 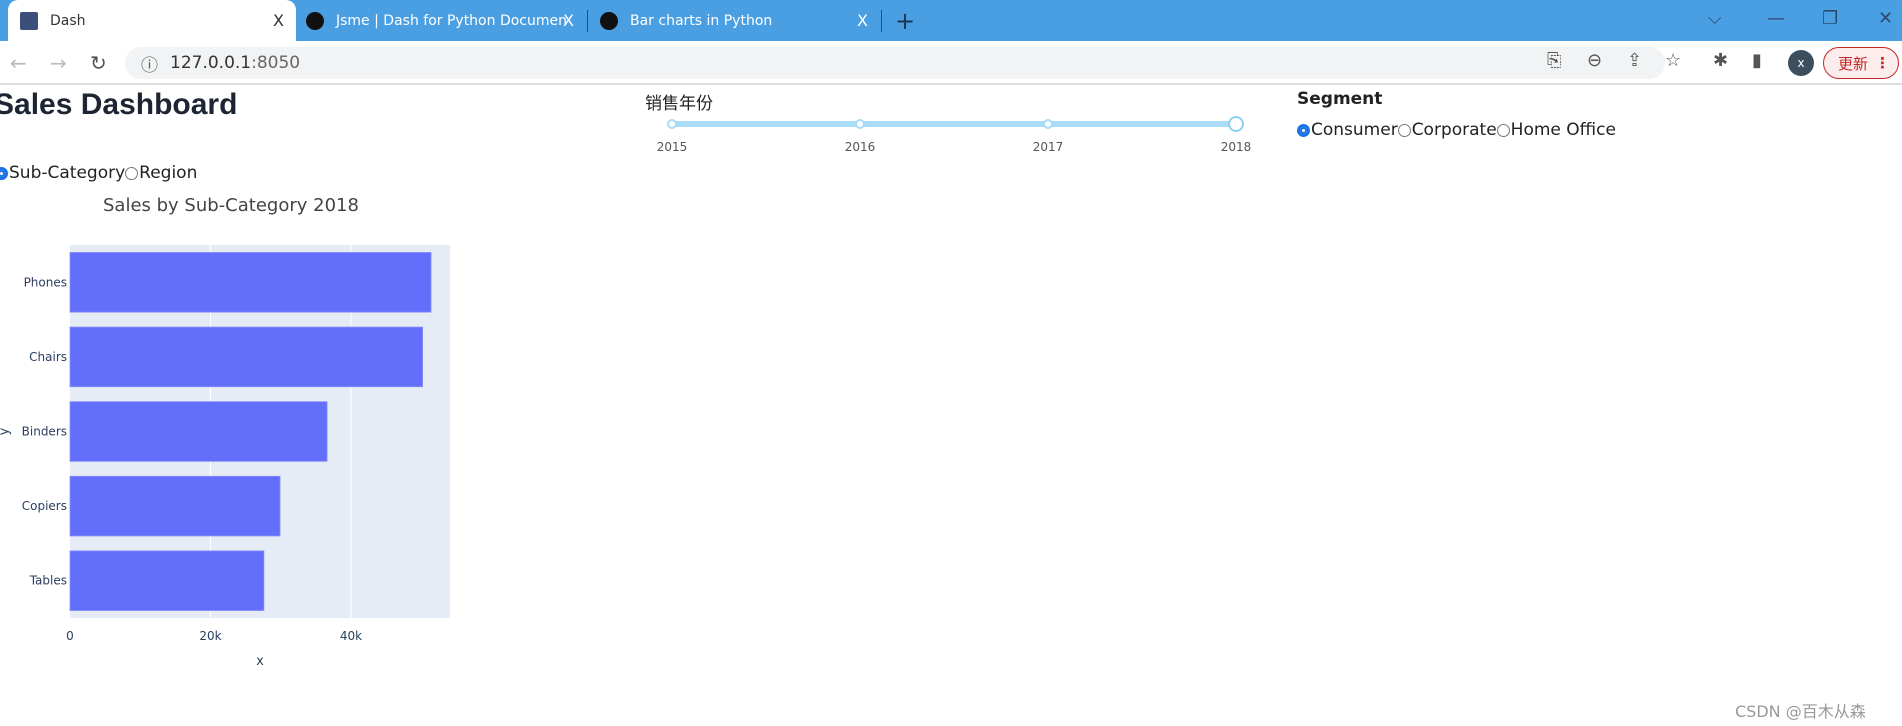 I want to click on url-port: :8050, so click(x=276, y=63).